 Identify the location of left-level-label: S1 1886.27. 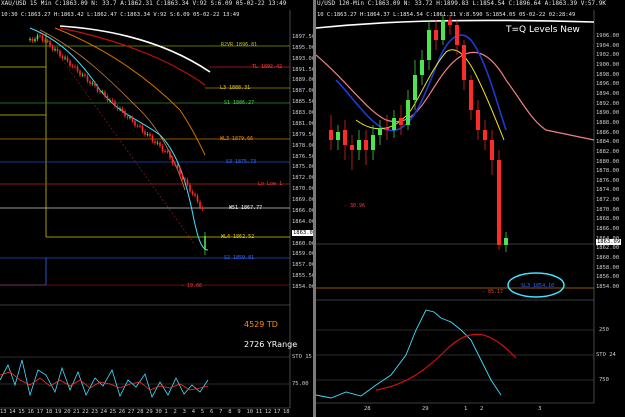
(239, 103).